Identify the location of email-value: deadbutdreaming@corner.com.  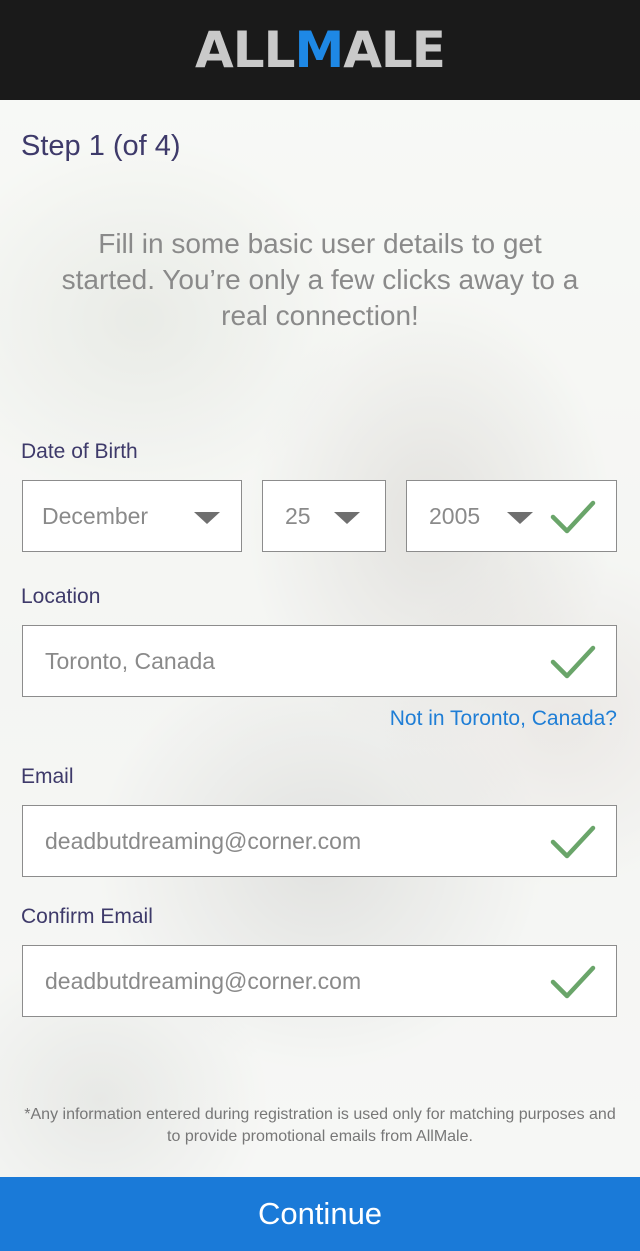
(203, 840).